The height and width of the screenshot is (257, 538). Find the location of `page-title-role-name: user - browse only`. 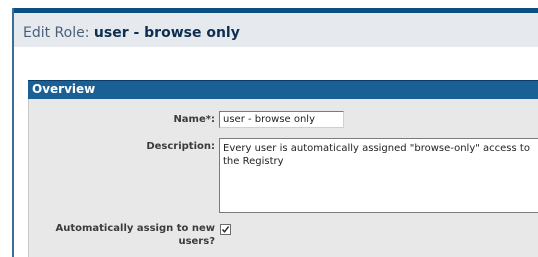

page-title-role-name: user - browse only is located at coordinates (166, 33).